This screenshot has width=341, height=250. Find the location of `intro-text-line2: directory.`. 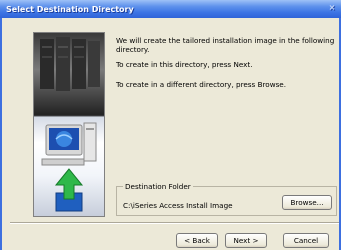

intro-text-line2: directory. is located at coordinates (133, 49).